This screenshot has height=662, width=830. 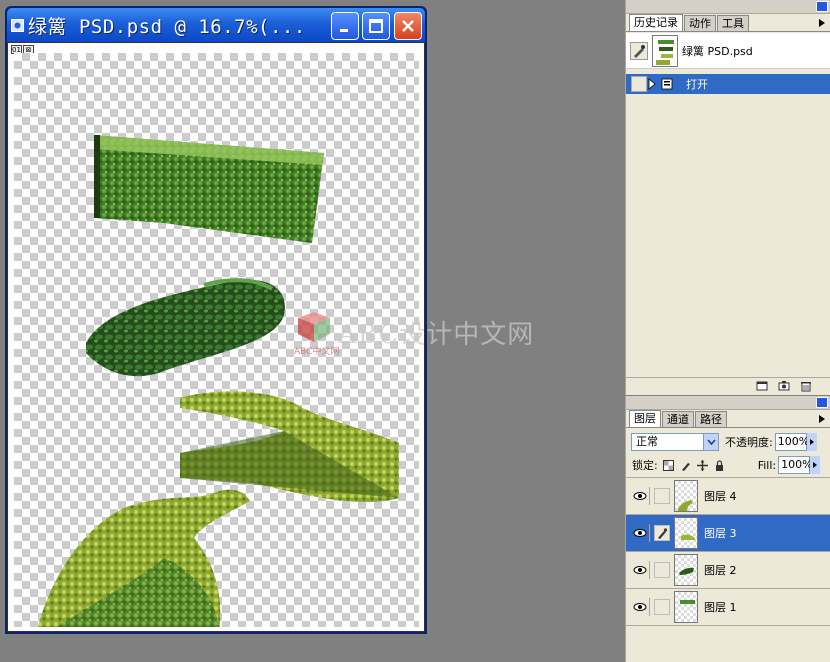 I want to click on history-pointer-icon, so click(x=653, y=84).